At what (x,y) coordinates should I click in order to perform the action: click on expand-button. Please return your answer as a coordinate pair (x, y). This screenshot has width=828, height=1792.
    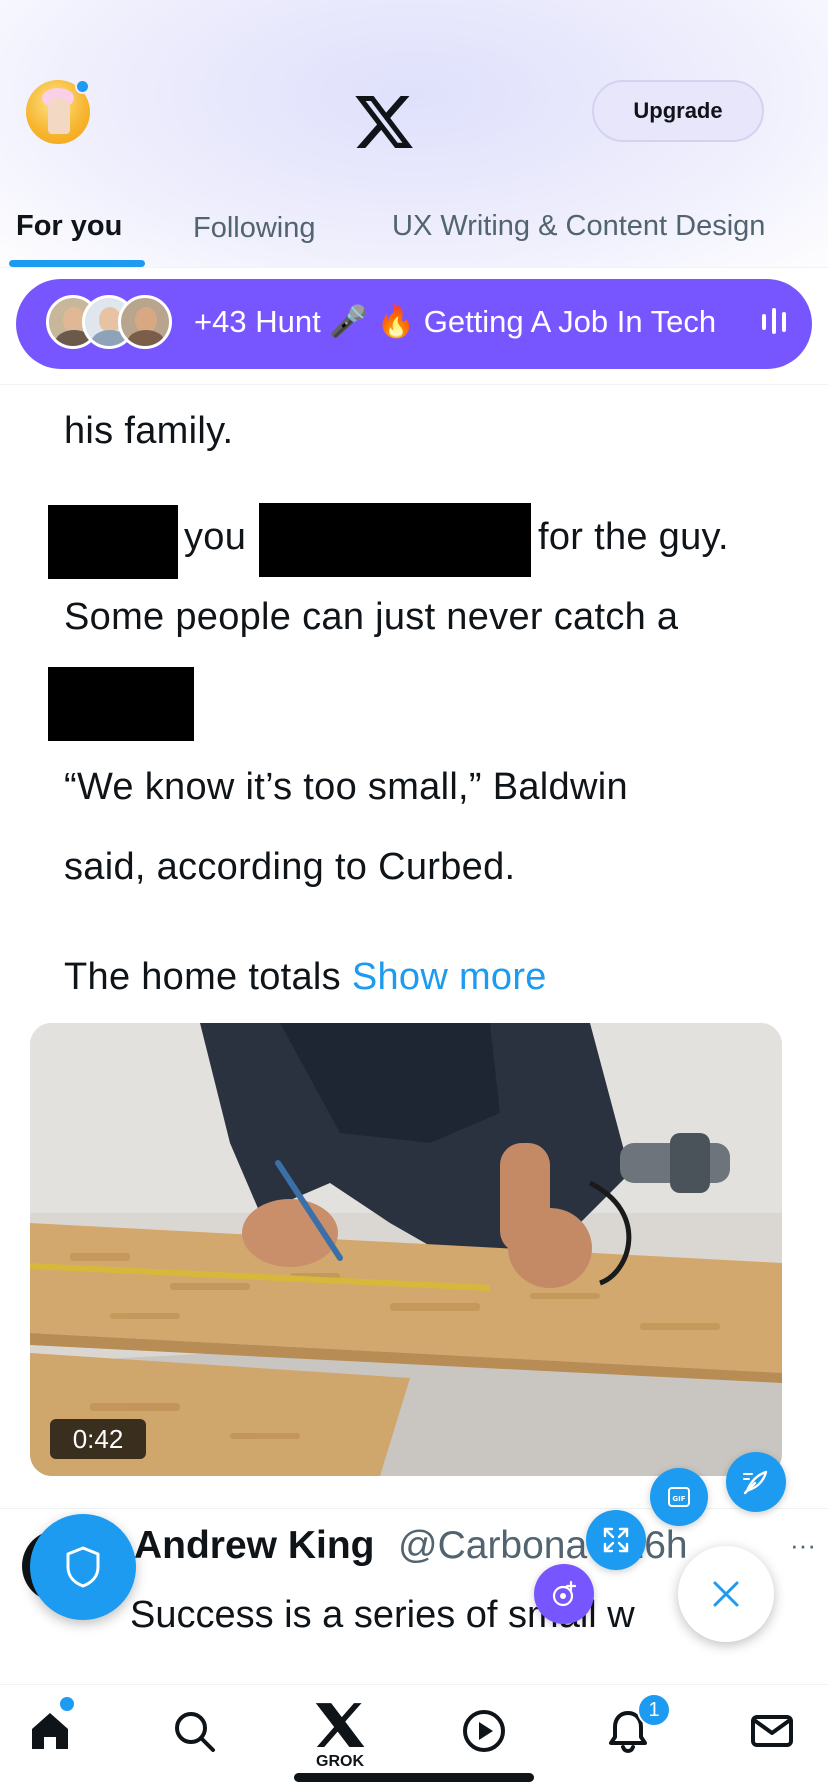
    Looking at the image, I should click on (616, 1540).